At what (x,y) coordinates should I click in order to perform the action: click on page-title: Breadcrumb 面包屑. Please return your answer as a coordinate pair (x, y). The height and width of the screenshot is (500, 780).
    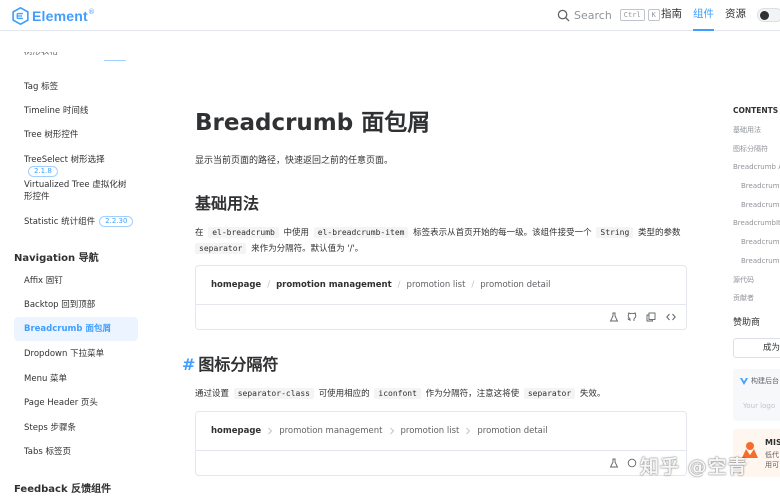
    Looking at the image, I should click on (313, 123).